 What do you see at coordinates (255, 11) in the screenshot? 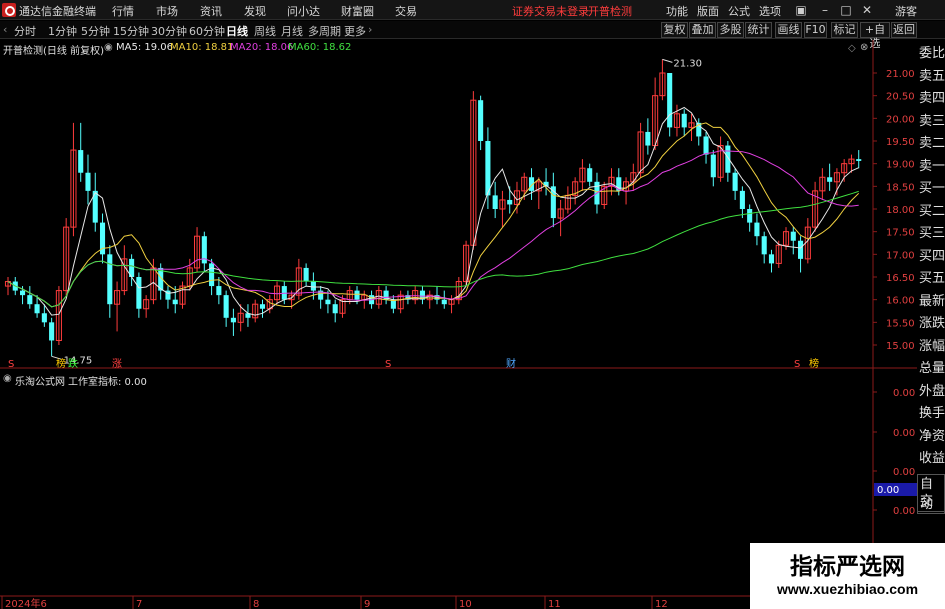
I see `menu-discover: 发现` at bounding box center [255, 11].